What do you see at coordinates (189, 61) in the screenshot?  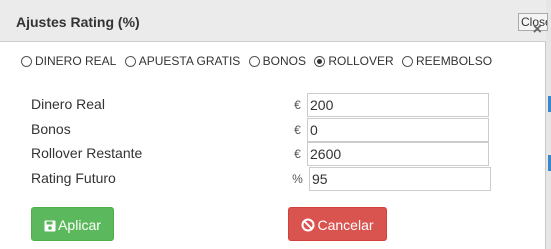 I see `radio-label: APUESTA GRATIS` at bounding box center [189, 61].